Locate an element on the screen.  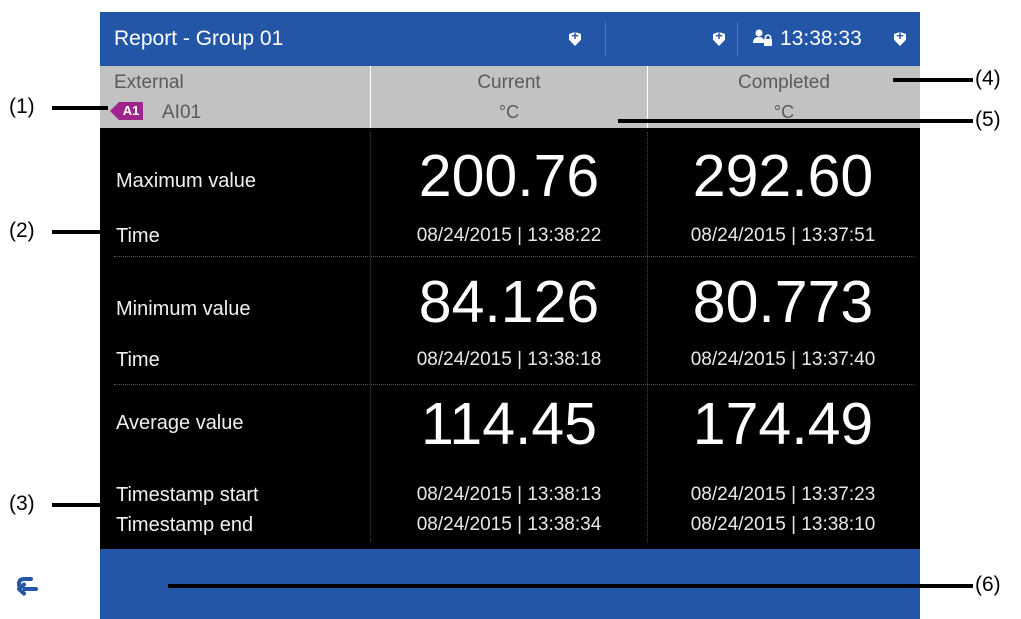
callout-1: (1) is located at coordinates (22, 106).